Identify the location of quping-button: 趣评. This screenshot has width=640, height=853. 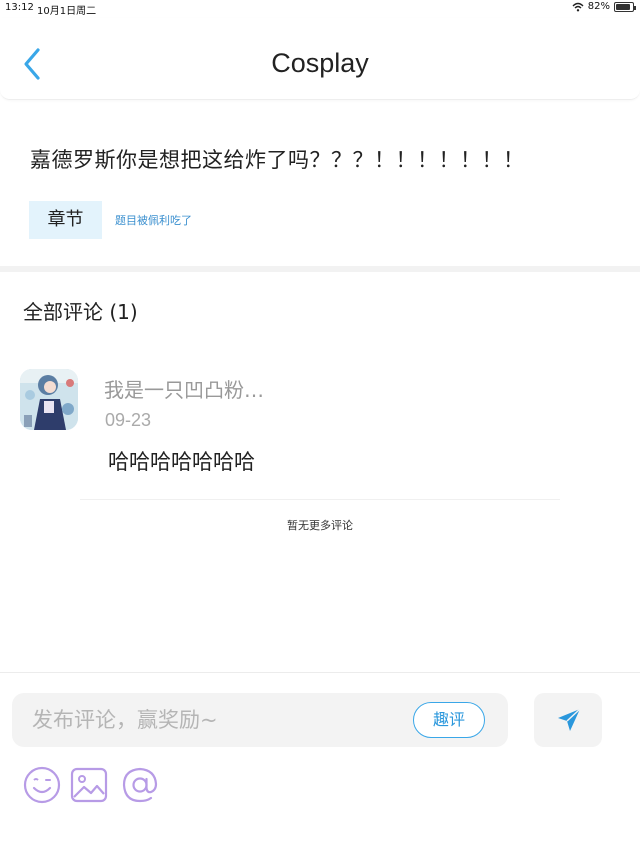
(449, 720).